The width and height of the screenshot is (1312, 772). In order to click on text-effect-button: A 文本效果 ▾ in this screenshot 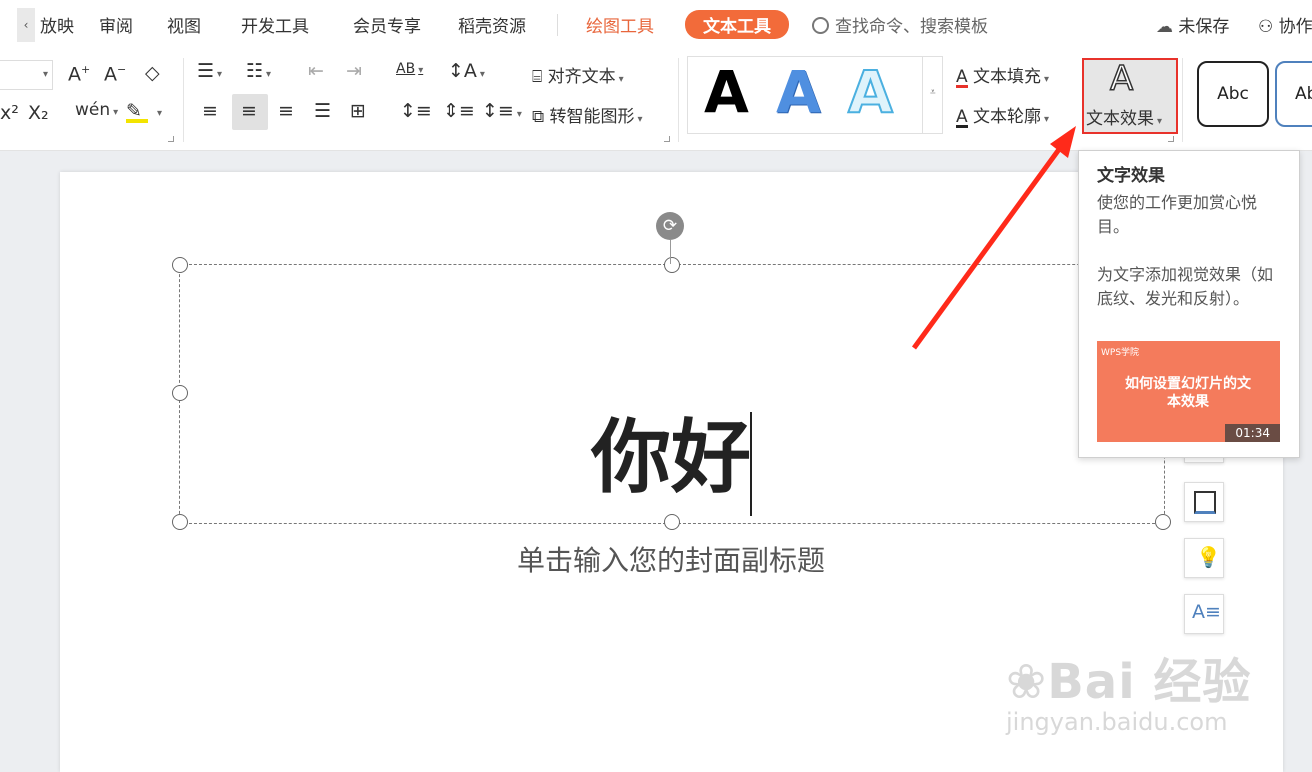, I will do `click(1130, 96)`.